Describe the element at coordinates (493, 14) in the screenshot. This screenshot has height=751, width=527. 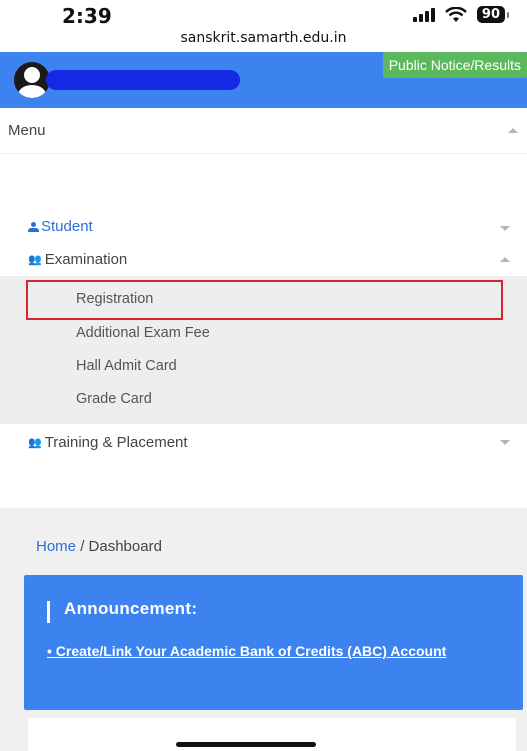
I see `battery-icon: 90` at that location.